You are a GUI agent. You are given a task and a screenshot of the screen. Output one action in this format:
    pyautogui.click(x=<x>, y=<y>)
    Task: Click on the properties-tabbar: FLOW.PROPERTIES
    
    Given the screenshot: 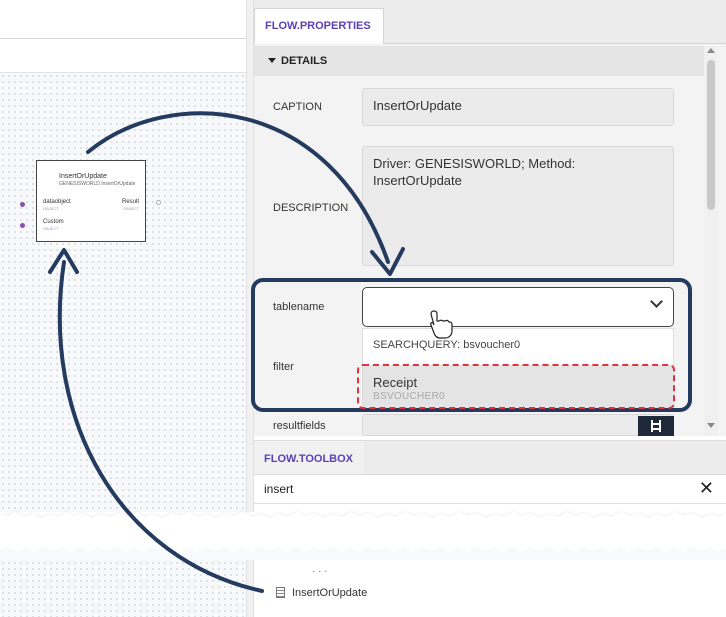 What is the action you would take?
    pyautogui.click(x=490, y=22)
    